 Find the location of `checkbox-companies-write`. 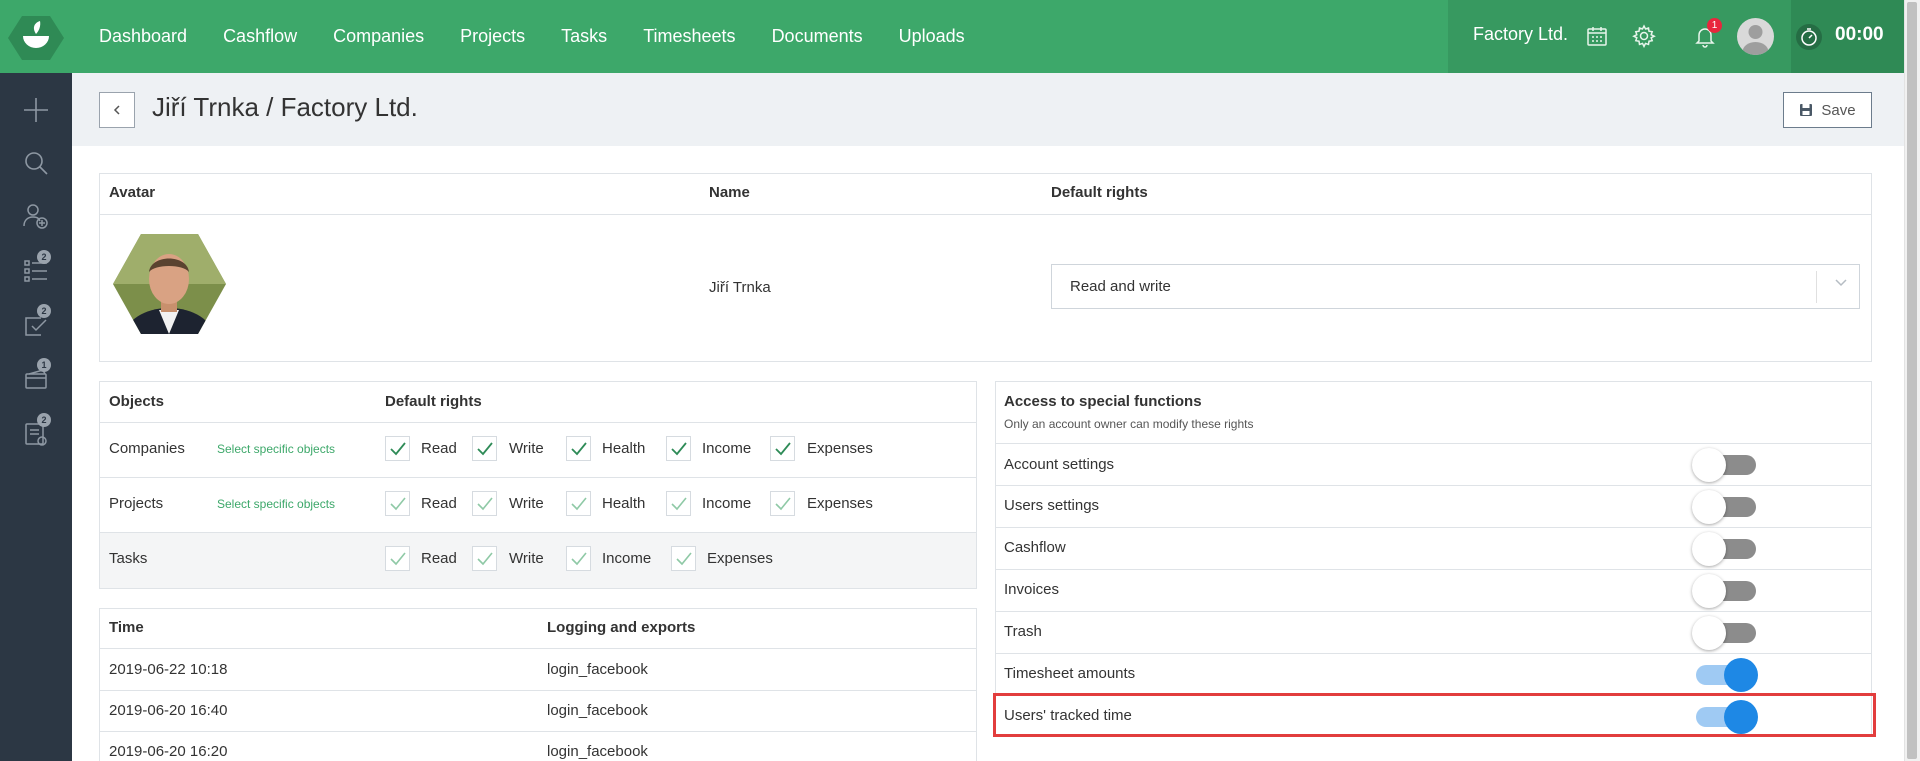

checkbox-companies-write is located at coordinates (484, 448).